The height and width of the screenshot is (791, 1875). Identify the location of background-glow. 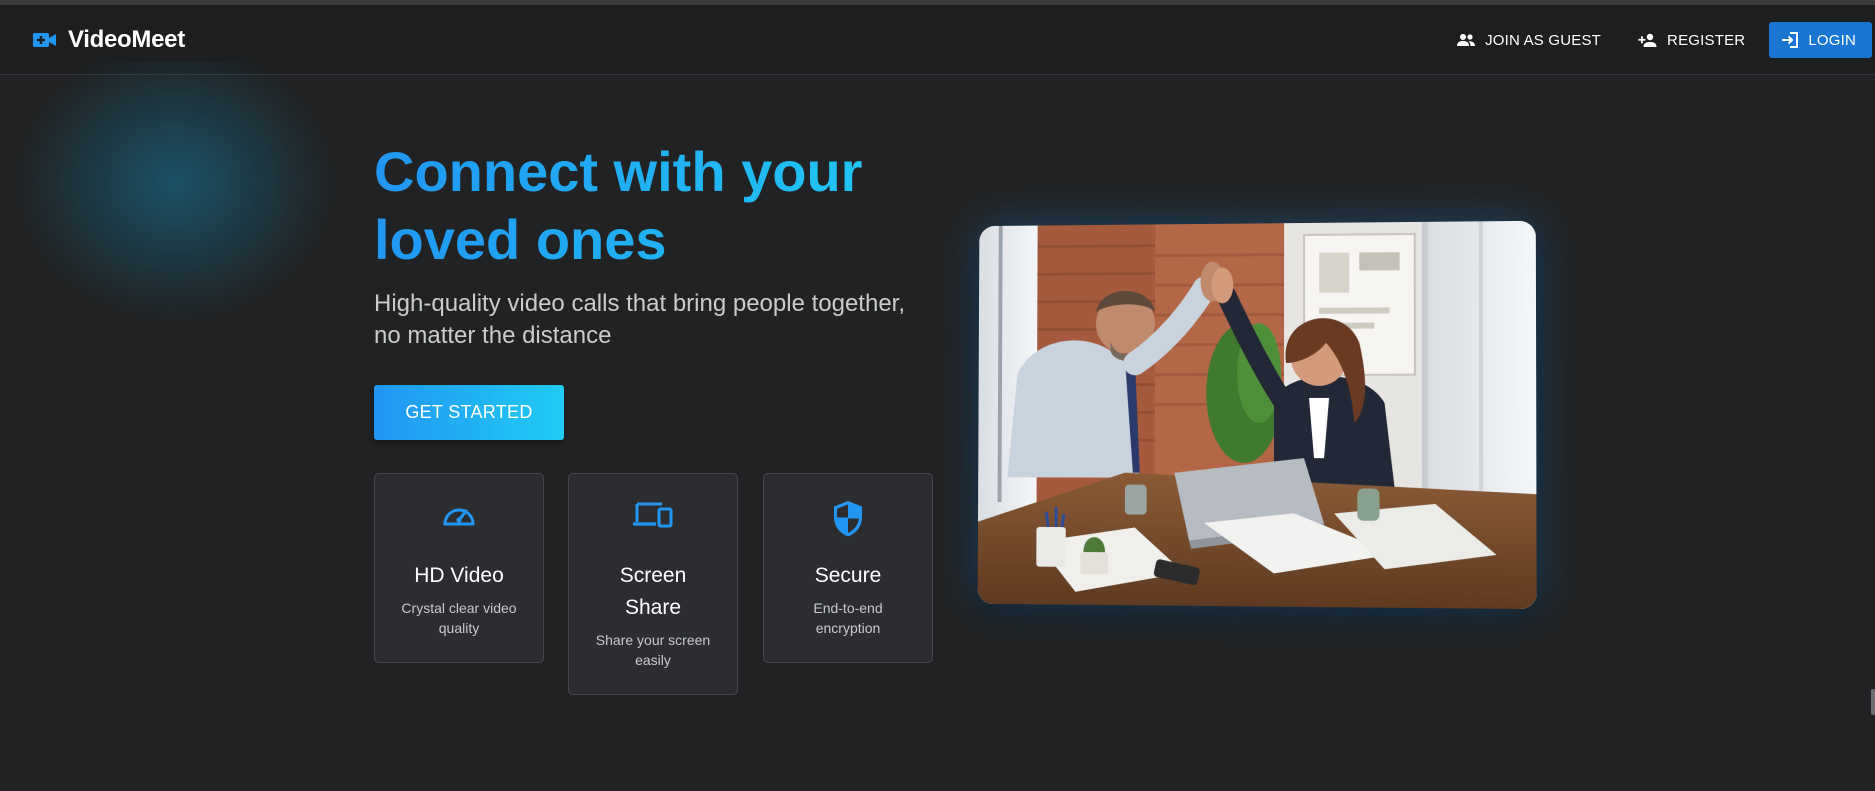
(180, 212).